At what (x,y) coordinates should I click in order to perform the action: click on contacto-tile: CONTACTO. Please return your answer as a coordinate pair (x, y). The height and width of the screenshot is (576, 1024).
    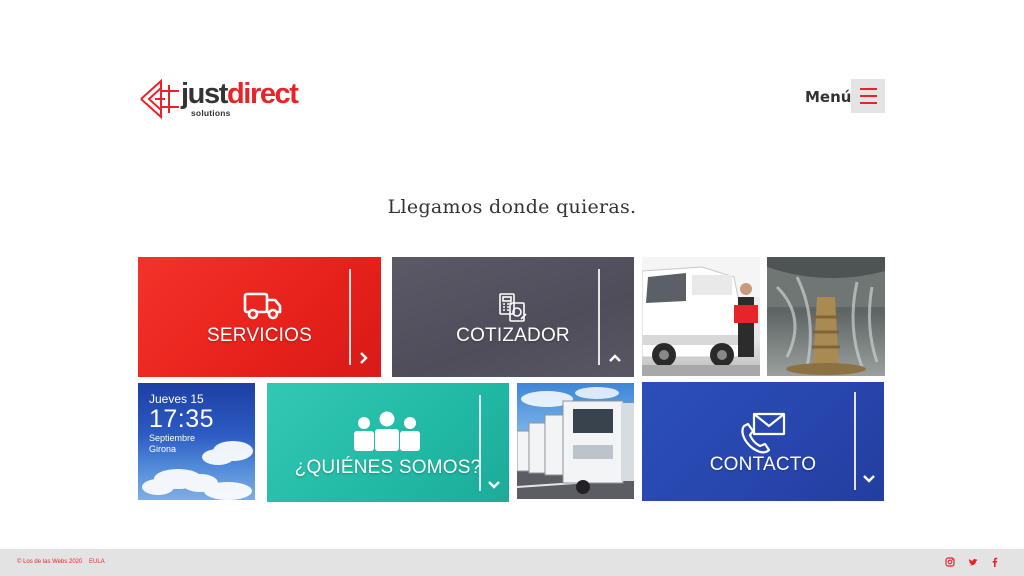
    Looking at the image, I should click on (763, 441).